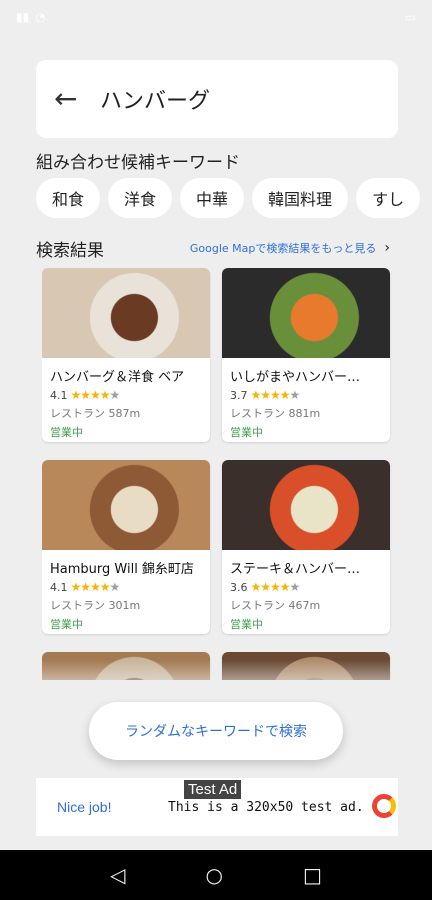 The image size is (432, 900). I want to click on wifi-icon: ◔, so click(40, 17).